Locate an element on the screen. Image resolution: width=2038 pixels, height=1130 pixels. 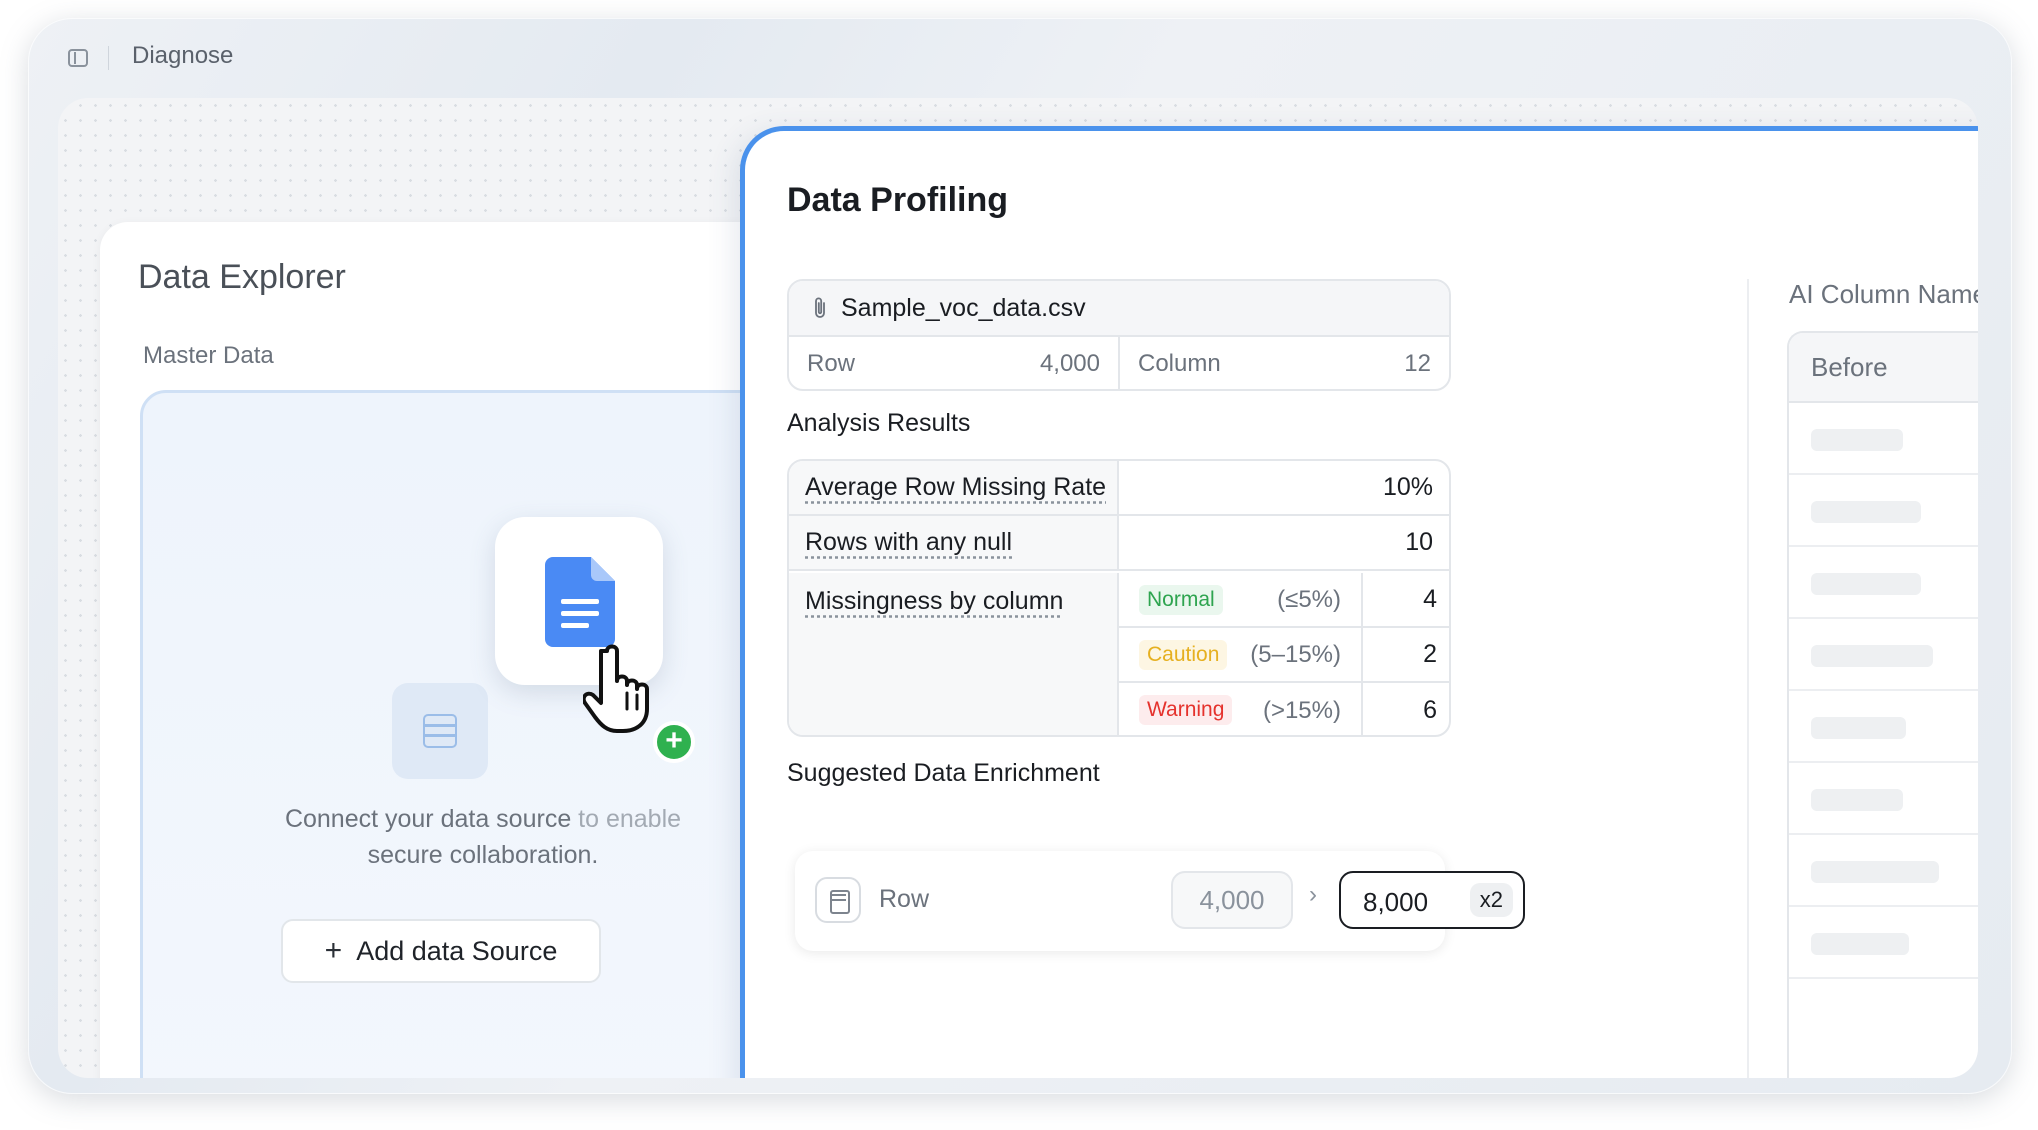
document-icon is located at coordinates (580, 602).